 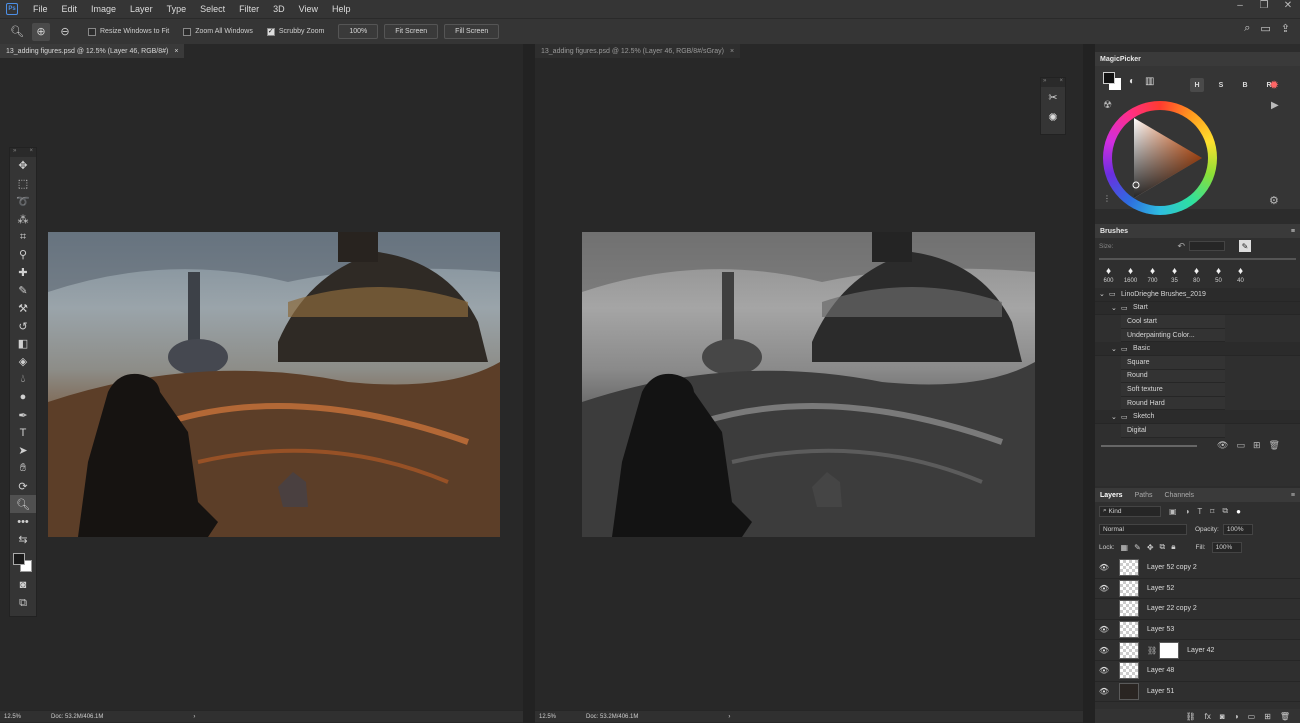 I want to click on lock-pixels-icon: ✎, so click(x=1137, y=547).